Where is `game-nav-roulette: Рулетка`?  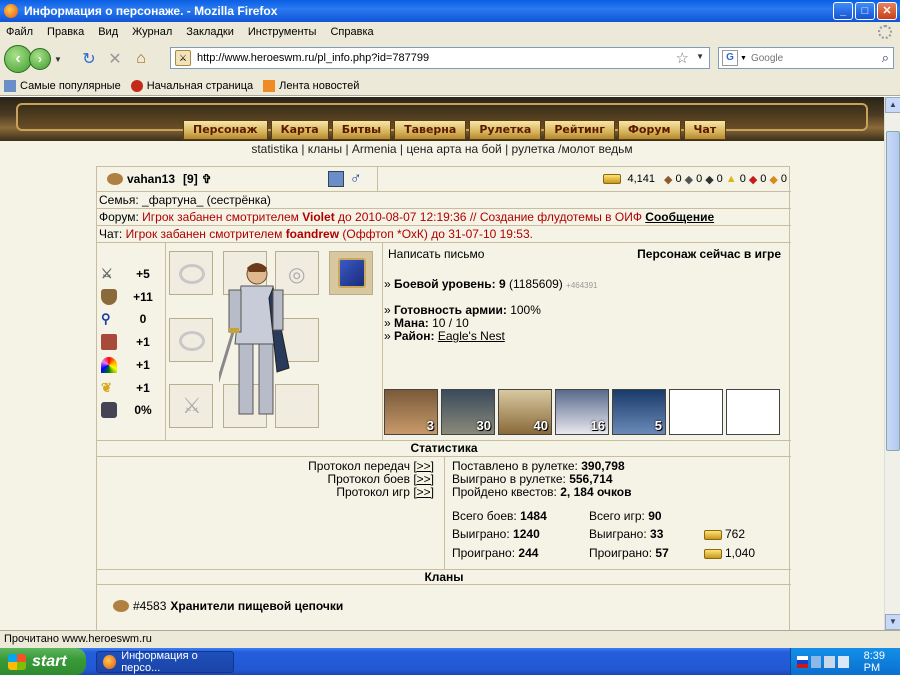 game-nav-roulette: Рулетка is located at coordinates (505, 130).